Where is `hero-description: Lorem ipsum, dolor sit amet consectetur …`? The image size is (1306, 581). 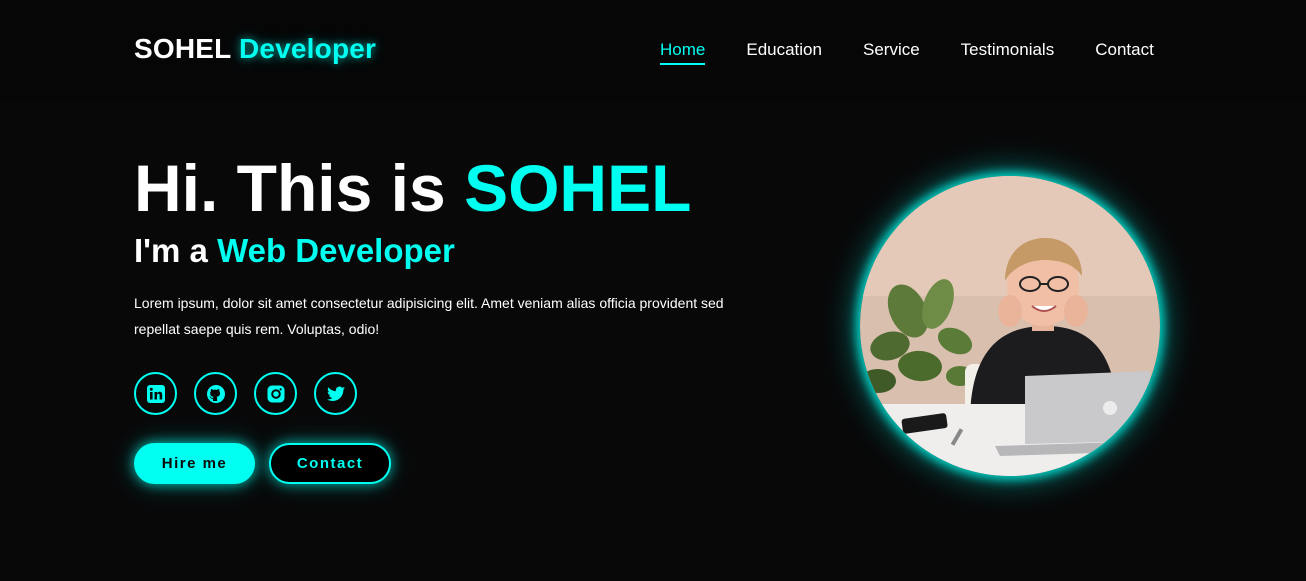
hero-description: Lorem ipsum, dolor sit amet consectetur … is located at coordinates (429, 316).